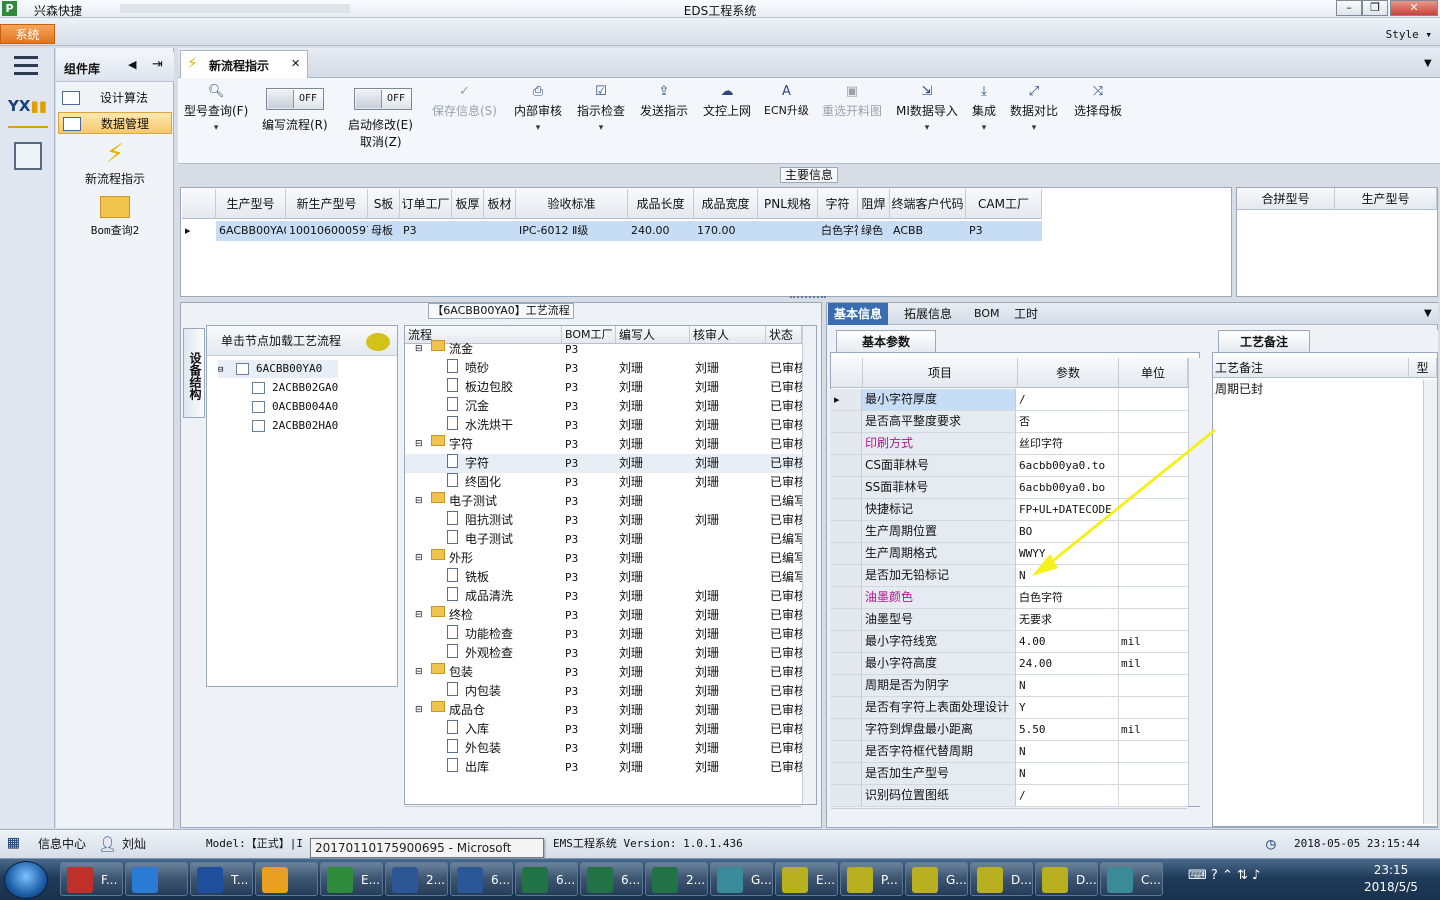 Image resolution: width=1440 pixels, height=900 pixels. What do you see at coordinates (384, 204) in the screenshot?
I see `main-col-header: S板` at bounding box center [384, 204].